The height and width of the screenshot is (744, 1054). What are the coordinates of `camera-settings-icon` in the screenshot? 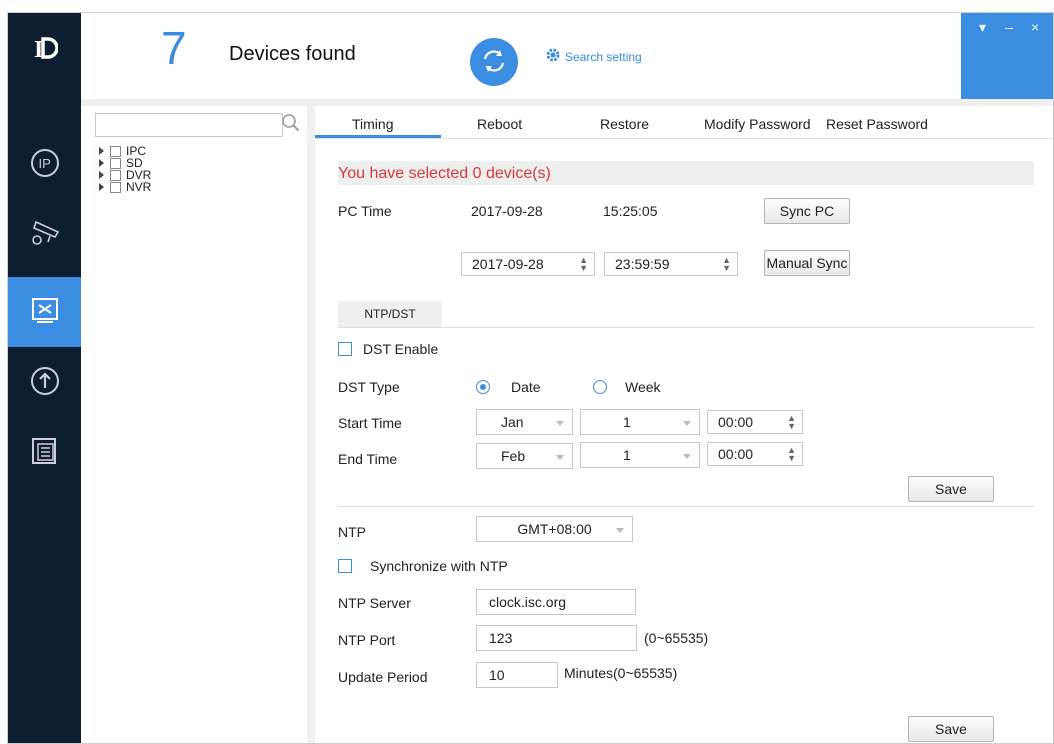 It's located at (45, 234).